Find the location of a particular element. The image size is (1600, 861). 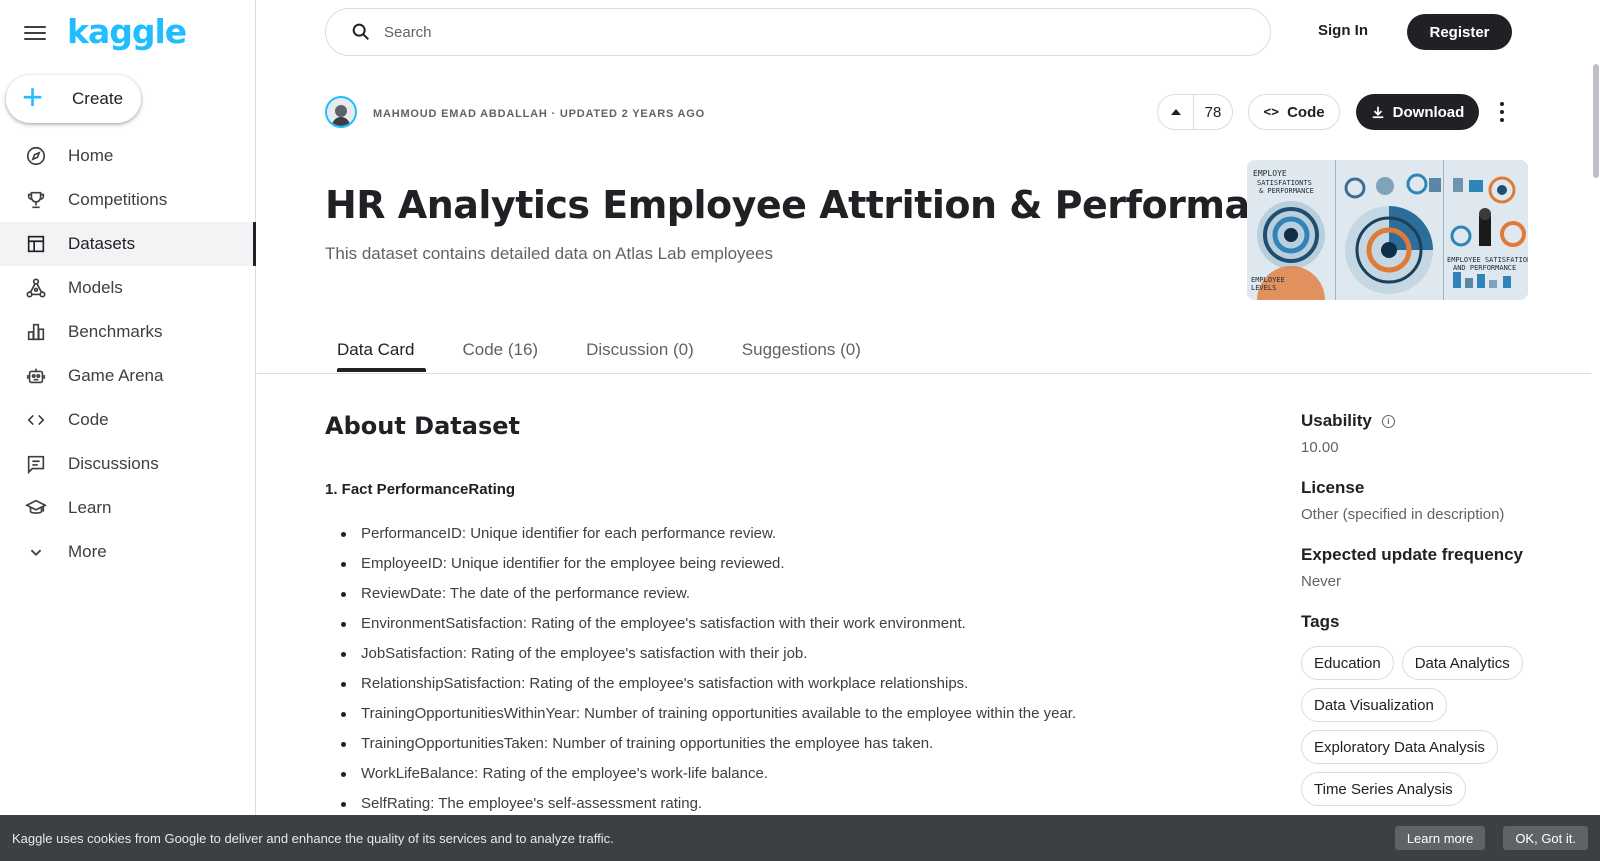

register-button: Register is located at coordinates (1459, 32).